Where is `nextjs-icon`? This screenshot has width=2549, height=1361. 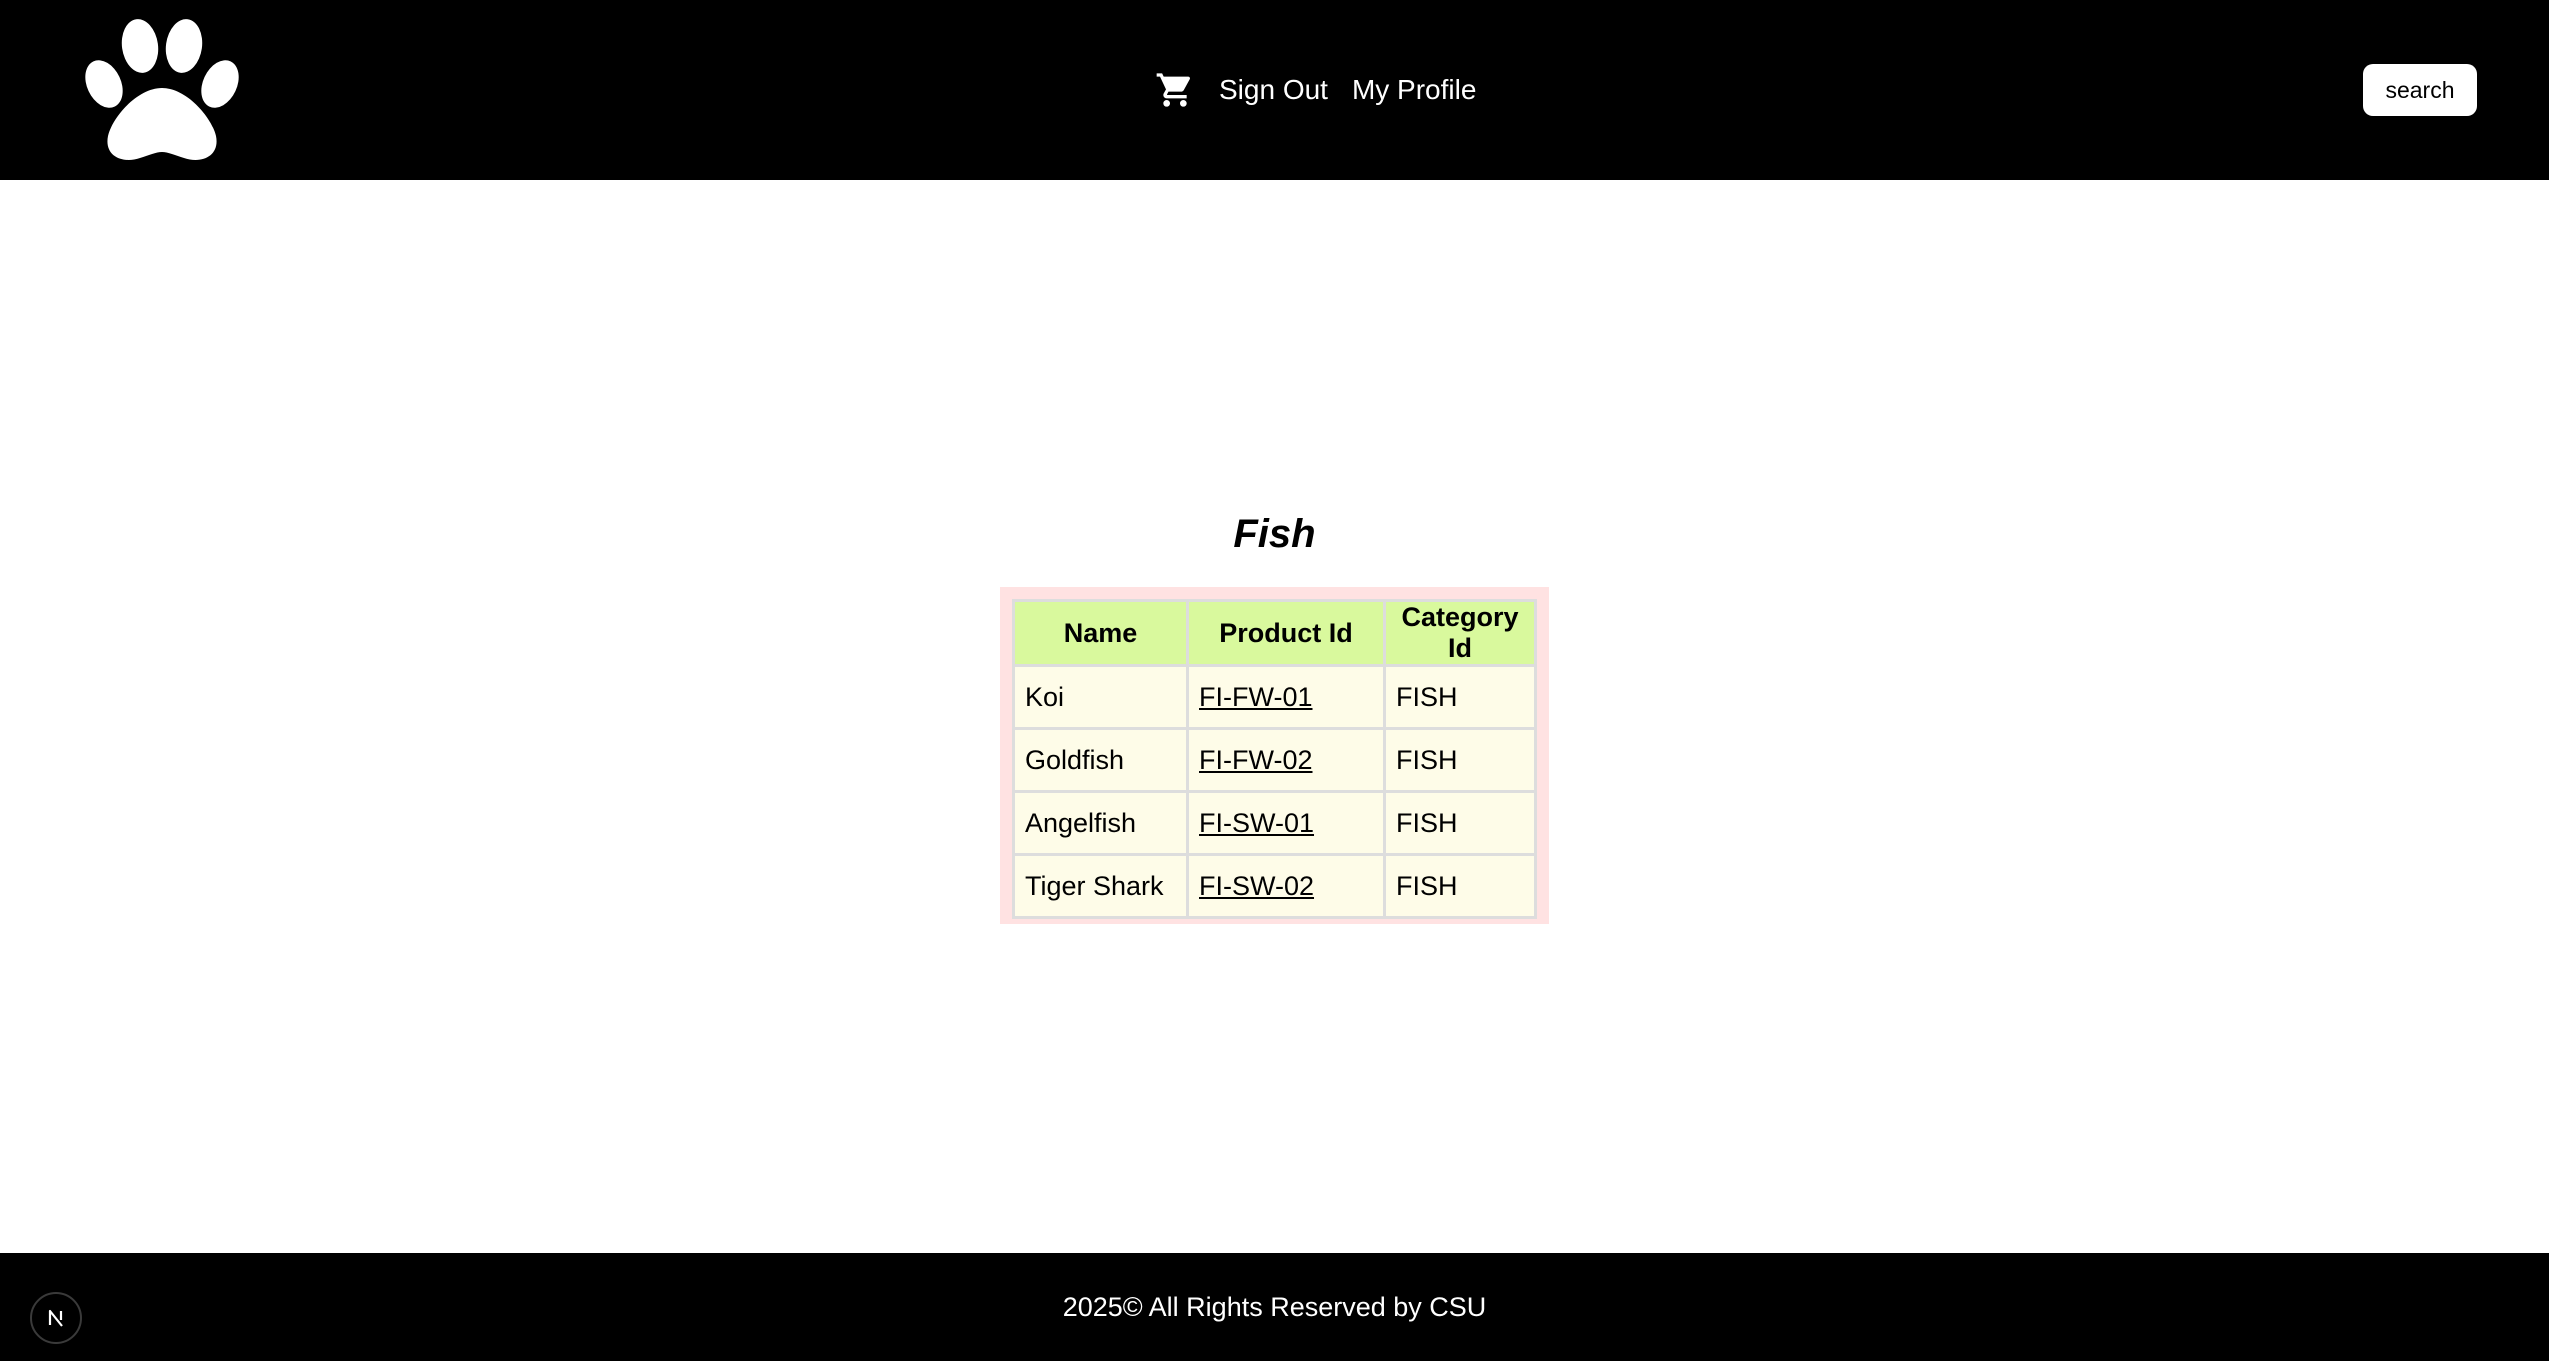
nextjs-icon is located at coordinates (56, 1318).